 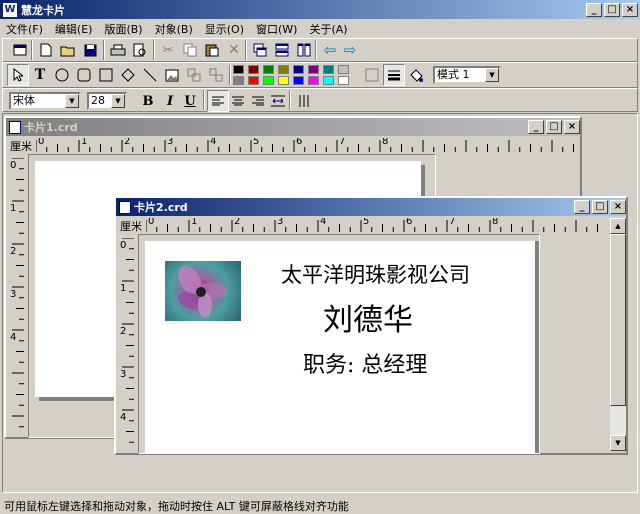 I want to click on card2-title: 卡片2.crd, so click(x=161, y=207).